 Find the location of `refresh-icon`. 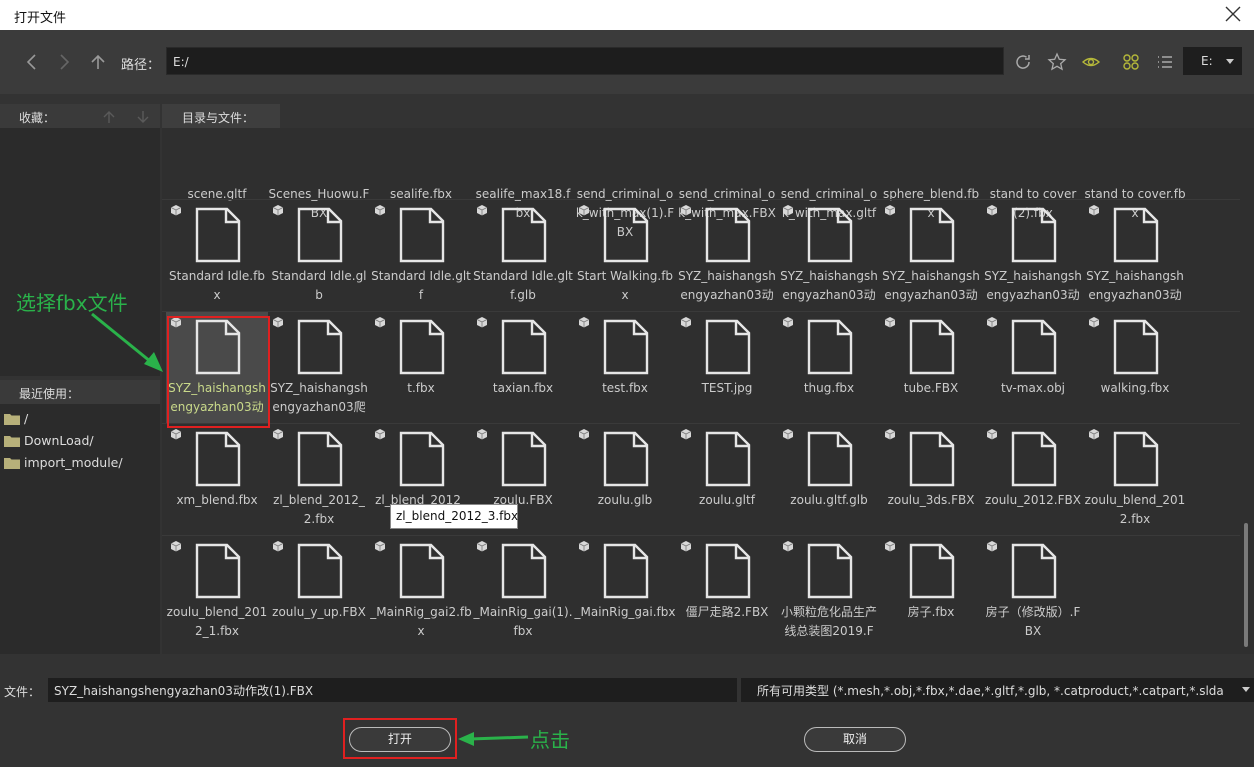

refresh-icon is located at coordinates (1023, 62).